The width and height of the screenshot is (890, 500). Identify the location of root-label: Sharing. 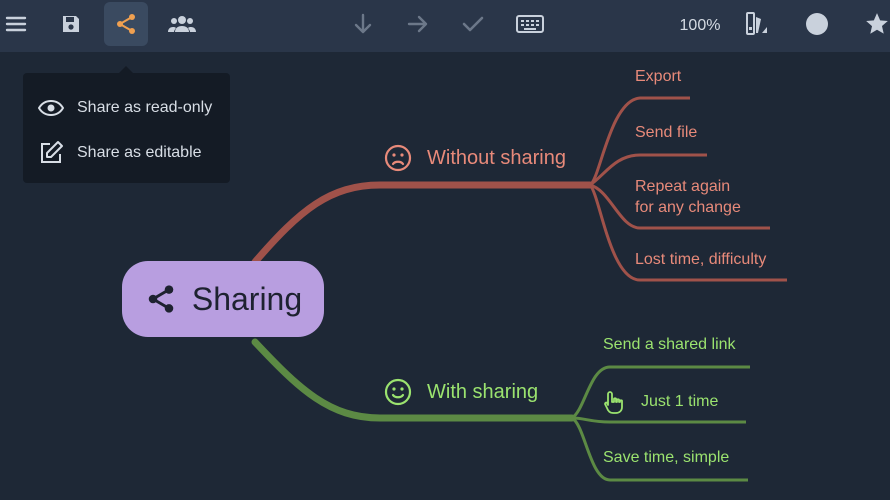
(247, 298).